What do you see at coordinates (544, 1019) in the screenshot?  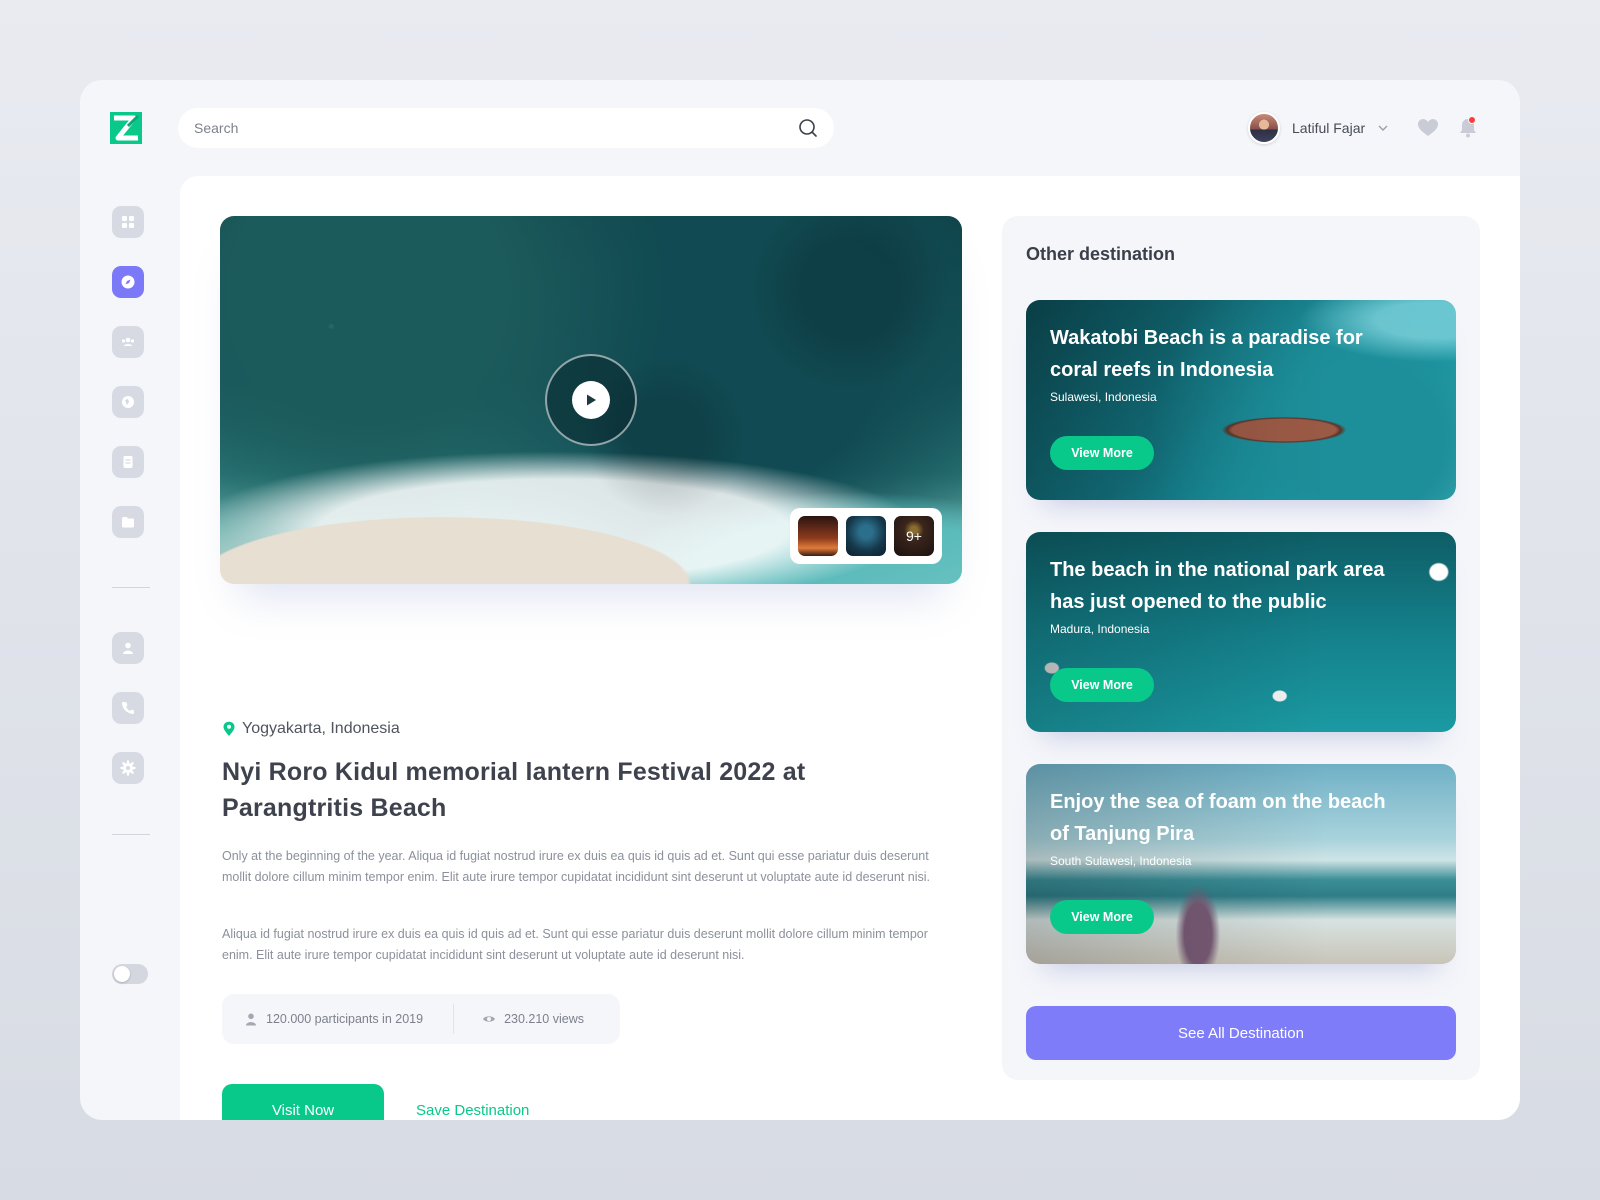 I see `views-text: 230.210 views` at bounding box center [544, 1019].